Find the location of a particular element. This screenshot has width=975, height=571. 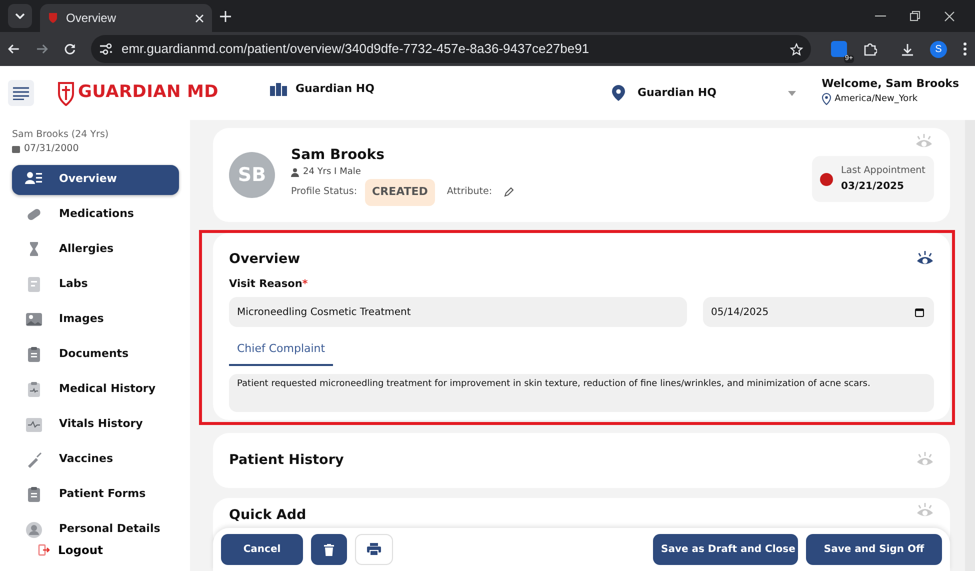

shield-logo-icon is located at coordinates (66, 93).